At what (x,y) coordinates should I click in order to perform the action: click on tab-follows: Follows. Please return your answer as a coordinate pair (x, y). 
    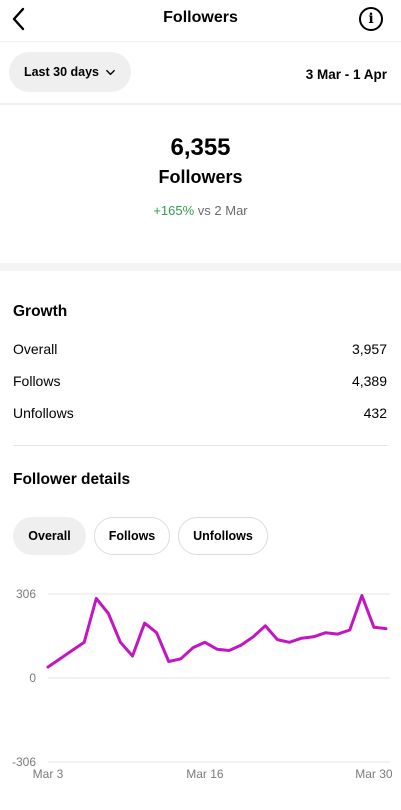
    Looking at the image, I should click on (132, 536).